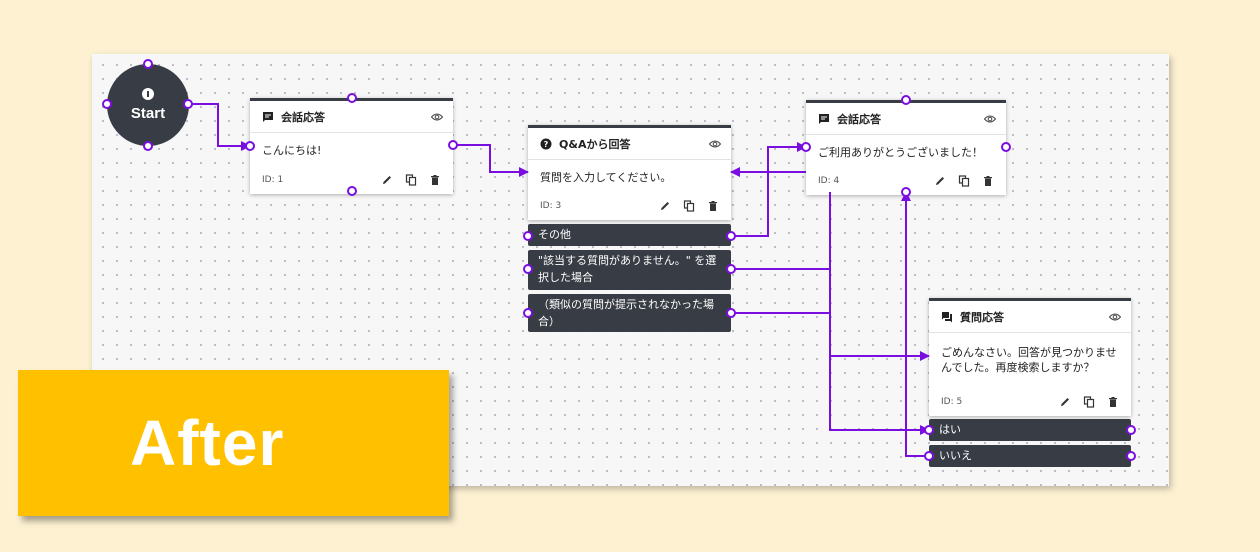 This screenshot has width=1260, height=552. I want to click on node-header: ? Q&Aから回答, so click(629, 144).